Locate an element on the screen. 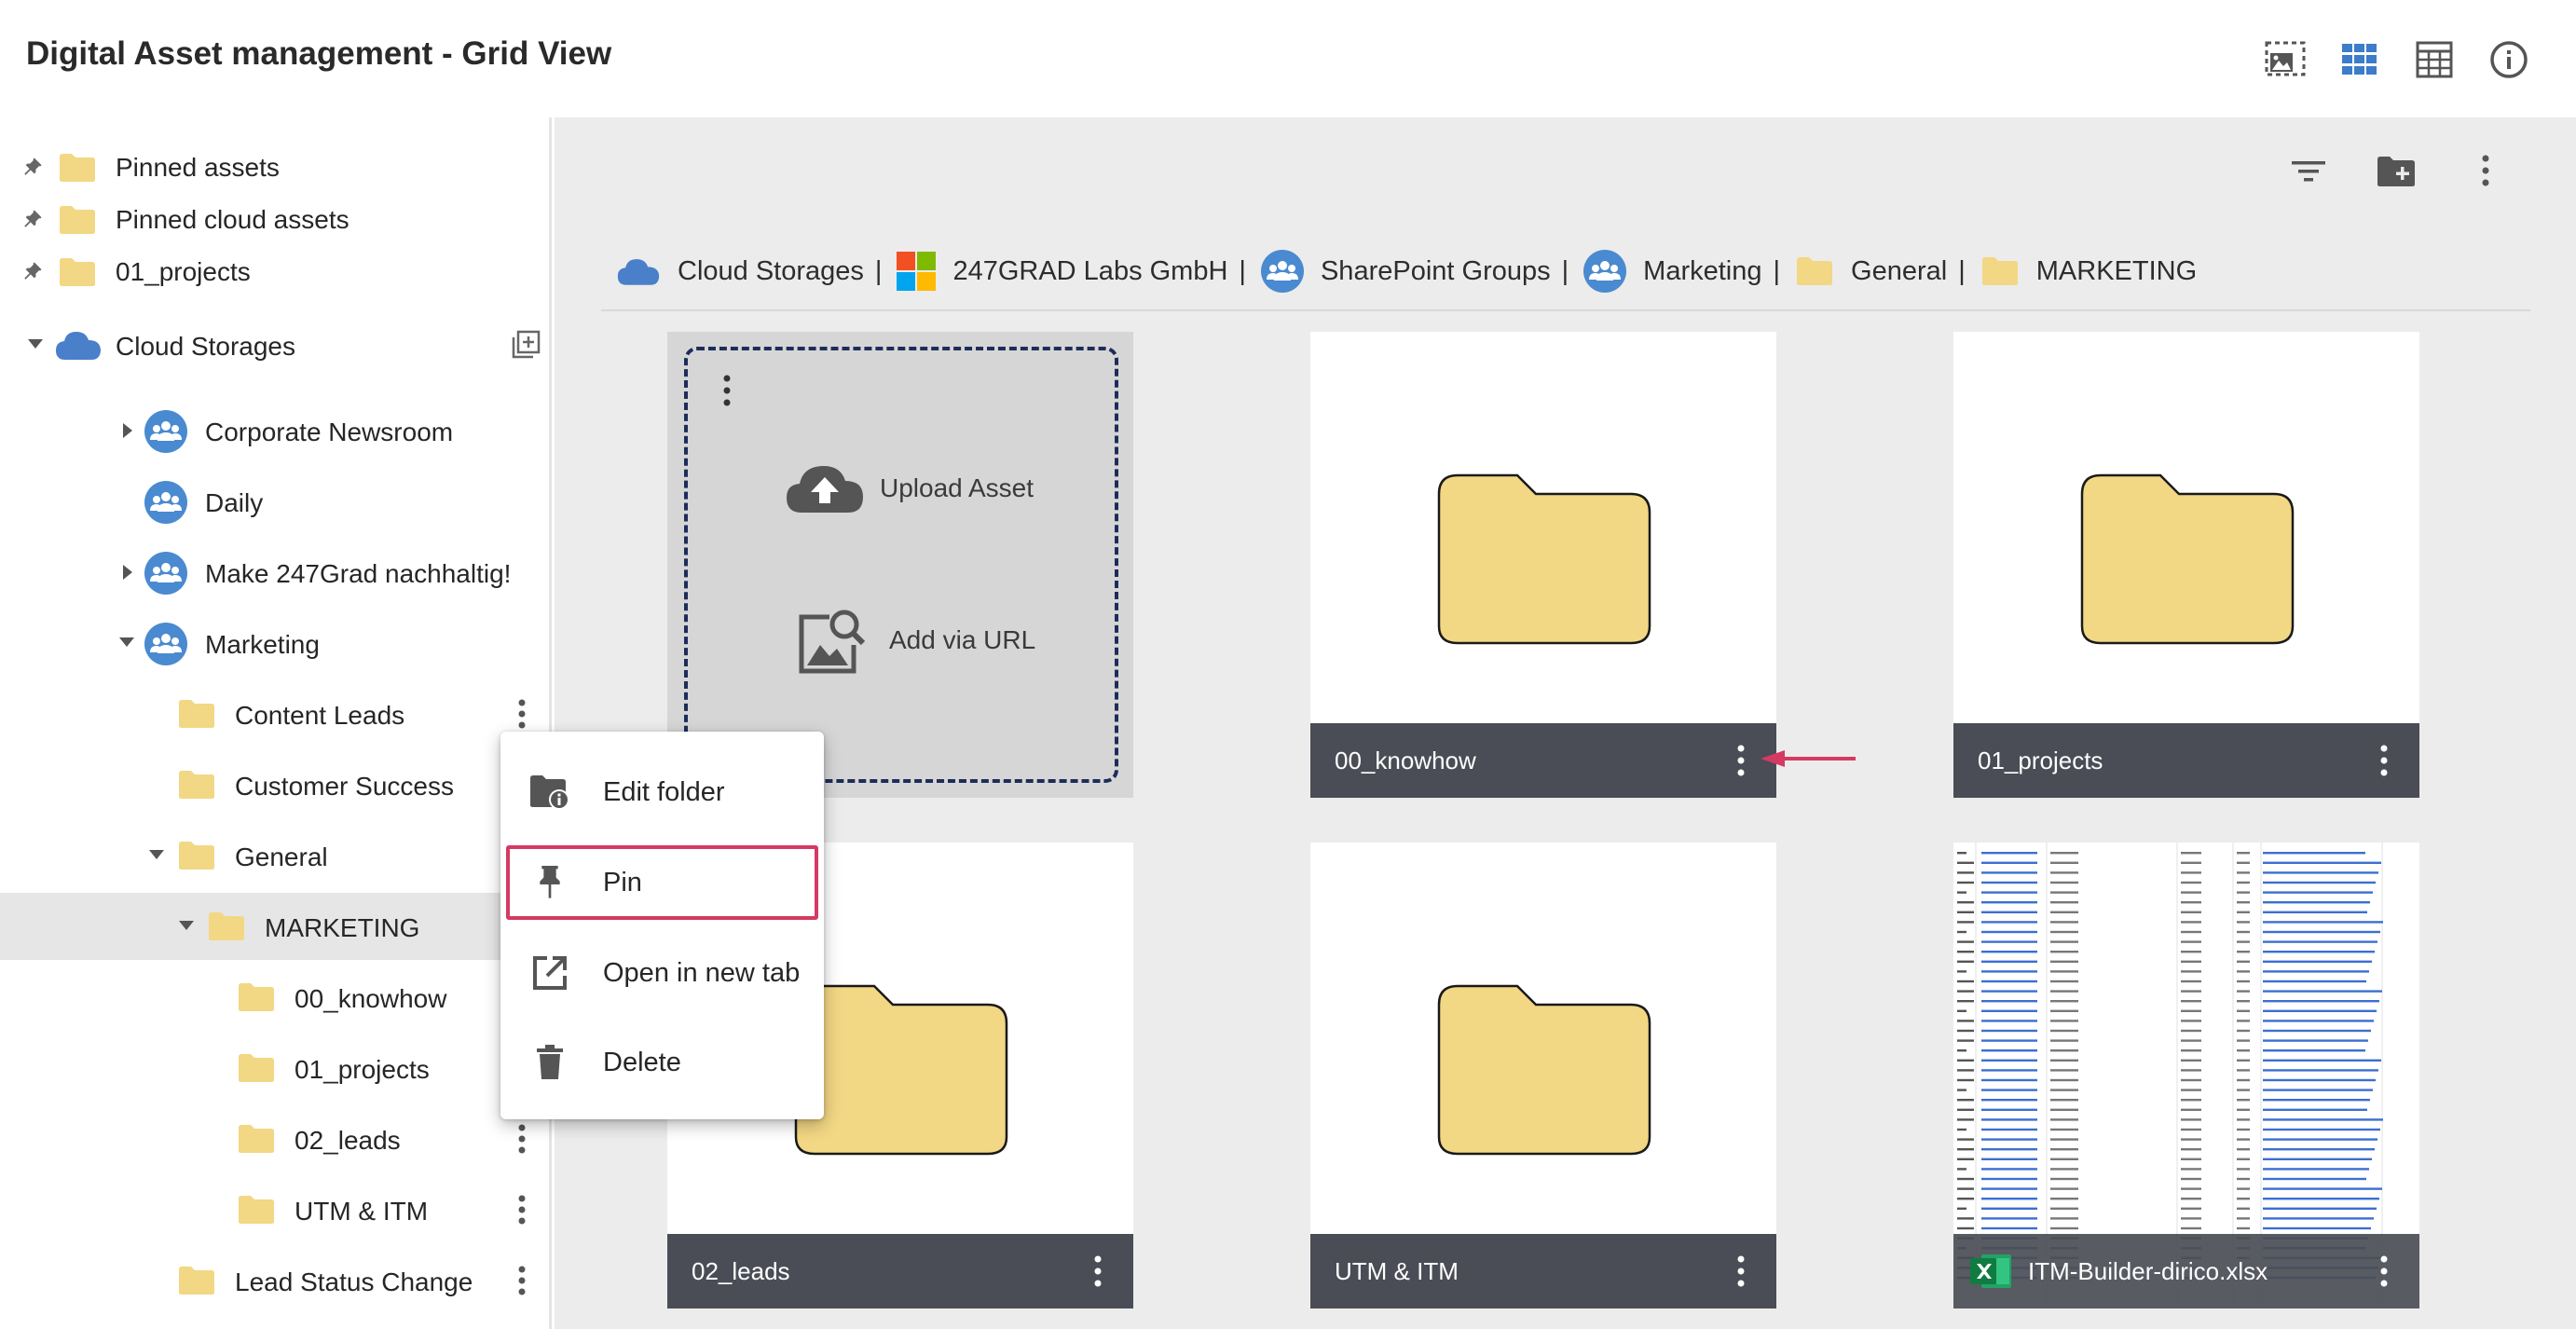 Image resolution: width=2576 pixels, height=1329 pixels. add-via-url-button: Add via URL is located at coordinates (915, 640).